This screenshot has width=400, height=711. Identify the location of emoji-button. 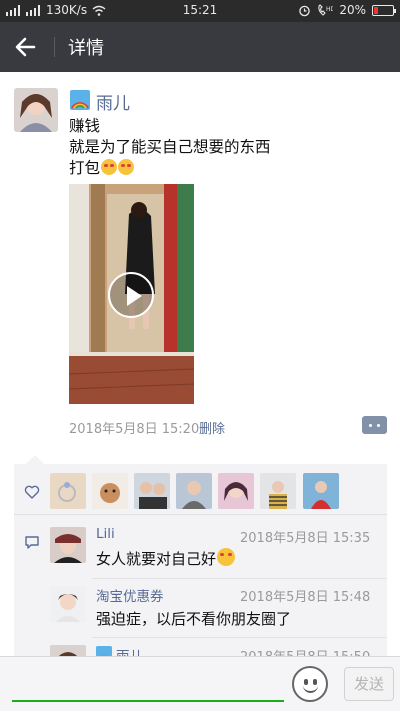
(310, 684).